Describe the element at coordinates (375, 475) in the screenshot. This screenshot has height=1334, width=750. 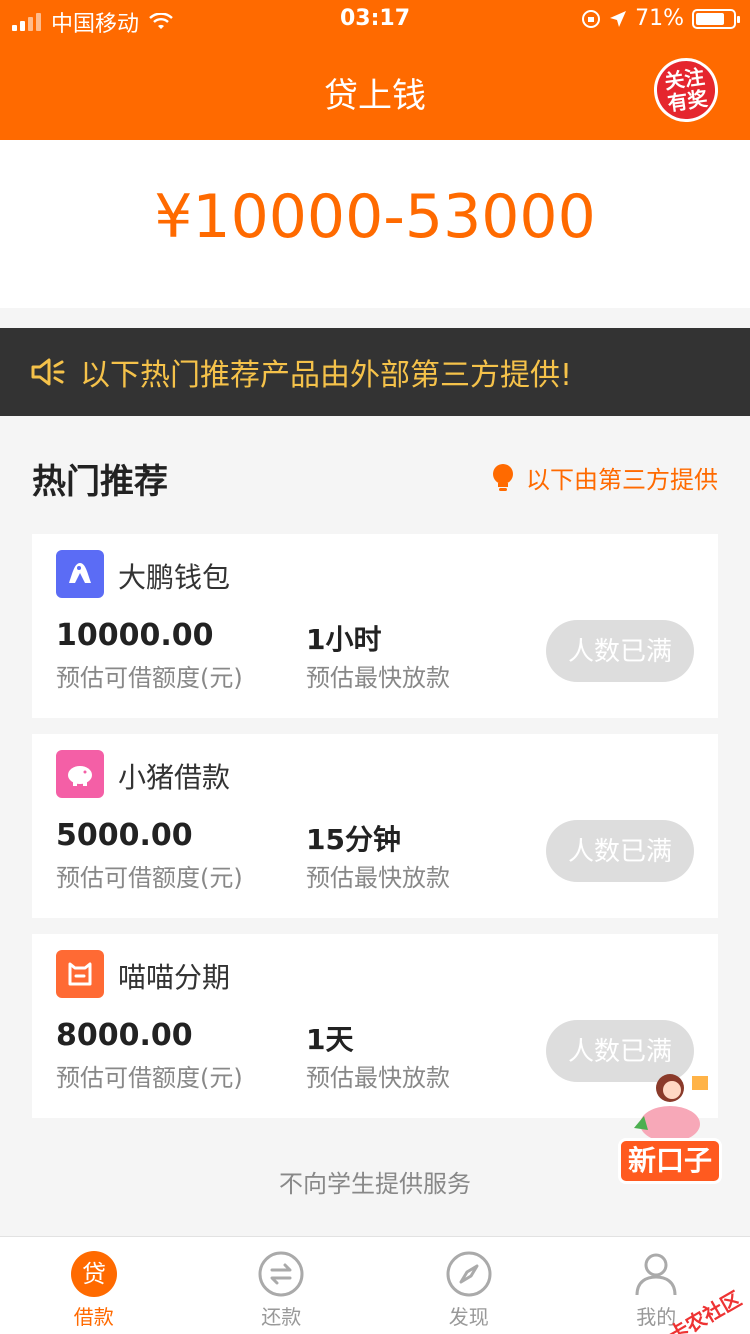
I see `section-header: 热门推荐 以下由第三方提供` at that location.